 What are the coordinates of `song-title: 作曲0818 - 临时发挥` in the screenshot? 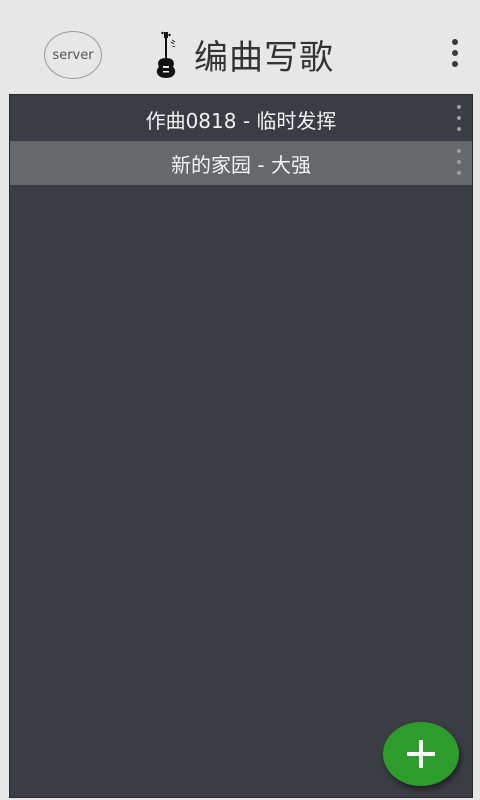 It's located at (241, 120).